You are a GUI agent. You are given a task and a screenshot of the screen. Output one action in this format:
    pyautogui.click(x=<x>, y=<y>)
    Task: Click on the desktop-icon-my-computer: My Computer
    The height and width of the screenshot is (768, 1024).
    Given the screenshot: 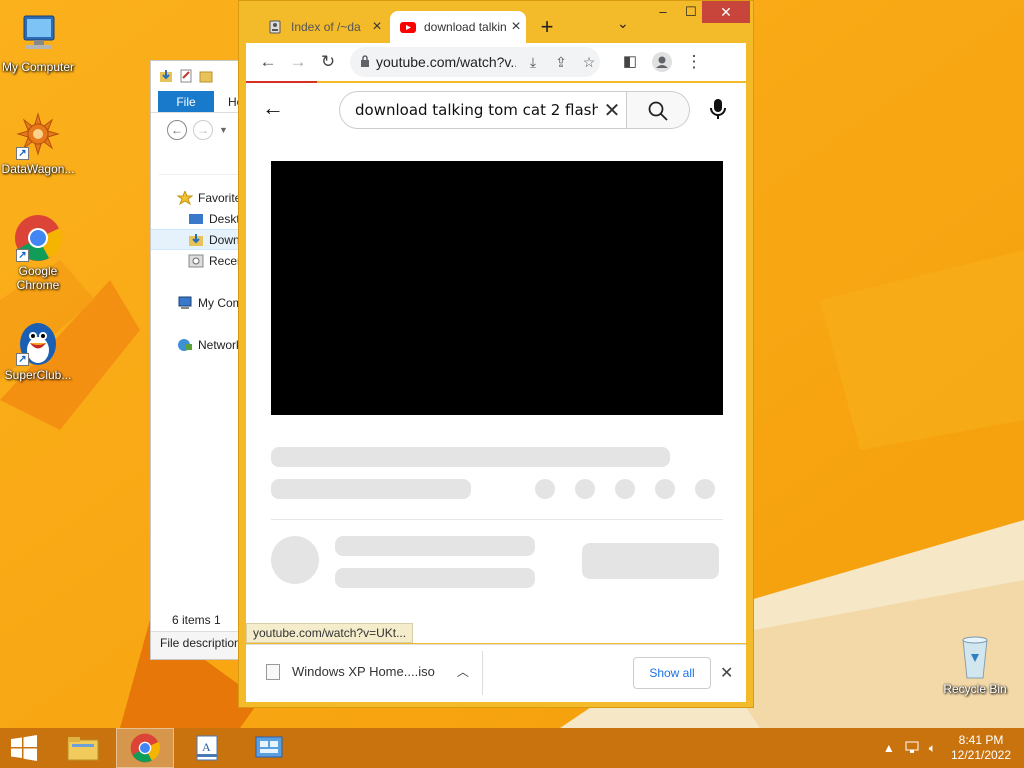 What is the action you would take?
    pyautogui.click(x=40, y=42)
    